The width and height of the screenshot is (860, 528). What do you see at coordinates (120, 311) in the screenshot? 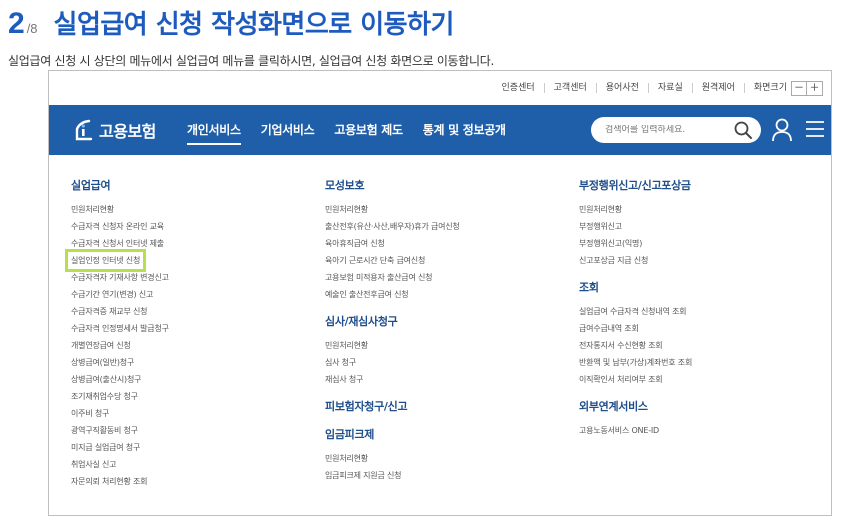
I see `menu-link: 수급자격증 재교부 신청` at bounding box center [120, 311].